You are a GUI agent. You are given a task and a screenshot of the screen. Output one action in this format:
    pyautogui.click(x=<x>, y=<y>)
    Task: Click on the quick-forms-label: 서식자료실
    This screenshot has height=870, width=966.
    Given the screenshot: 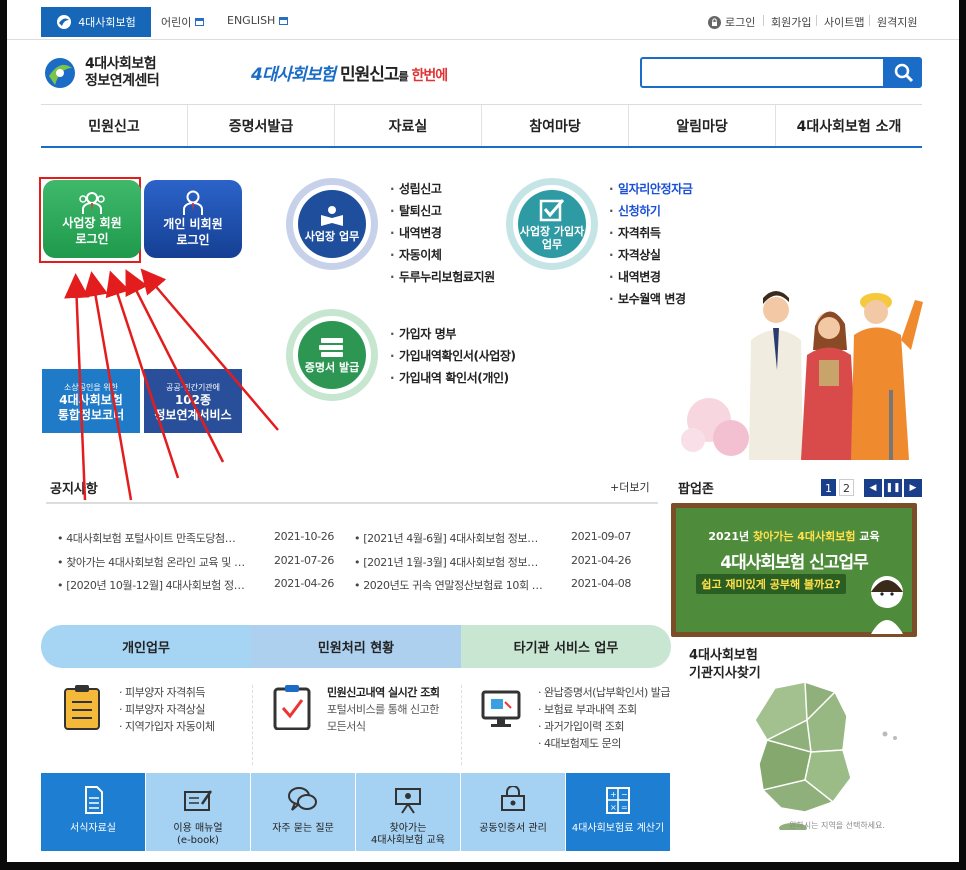 What is the action you would take?
    pyautogui.click(x=93, y=828)
    